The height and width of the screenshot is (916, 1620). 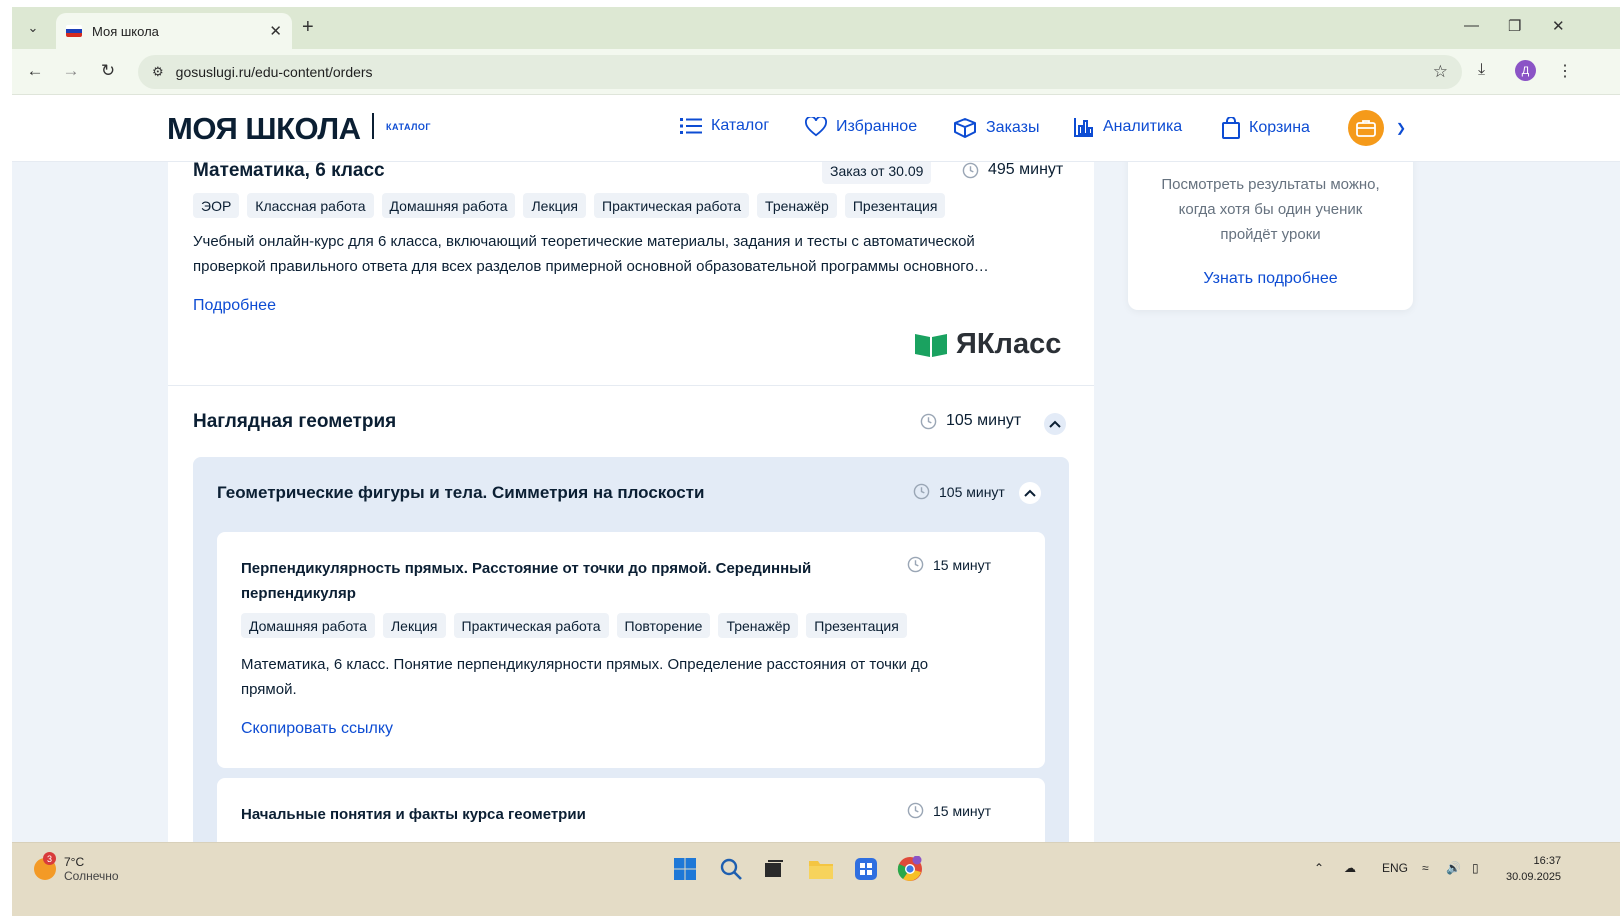 What do you see at coordinates (1055, 424) in the screenshot?
I see `section-collapse-chevron-up-icon` at bounding box center [1055, 424].